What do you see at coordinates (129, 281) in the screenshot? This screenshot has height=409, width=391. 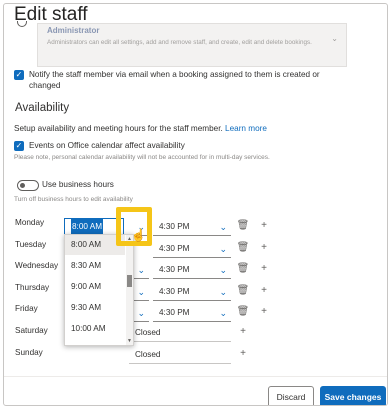 I see `scrollbar-thumb` at bounding box center [129, 281].